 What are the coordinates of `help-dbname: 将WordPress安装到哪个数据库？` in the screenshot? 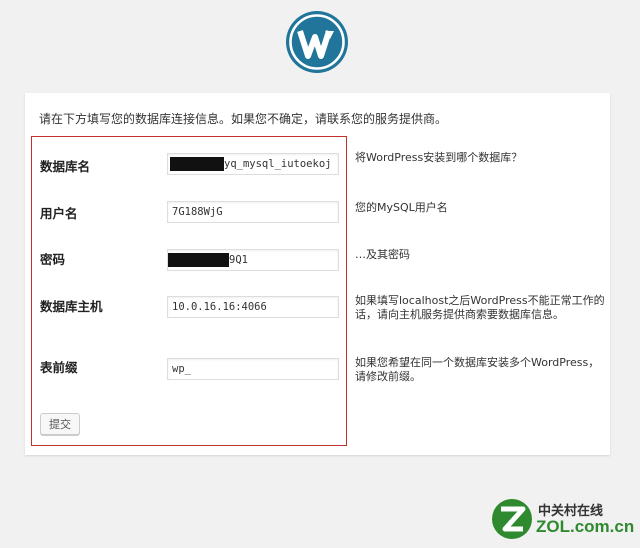 It's located at (439, 157).